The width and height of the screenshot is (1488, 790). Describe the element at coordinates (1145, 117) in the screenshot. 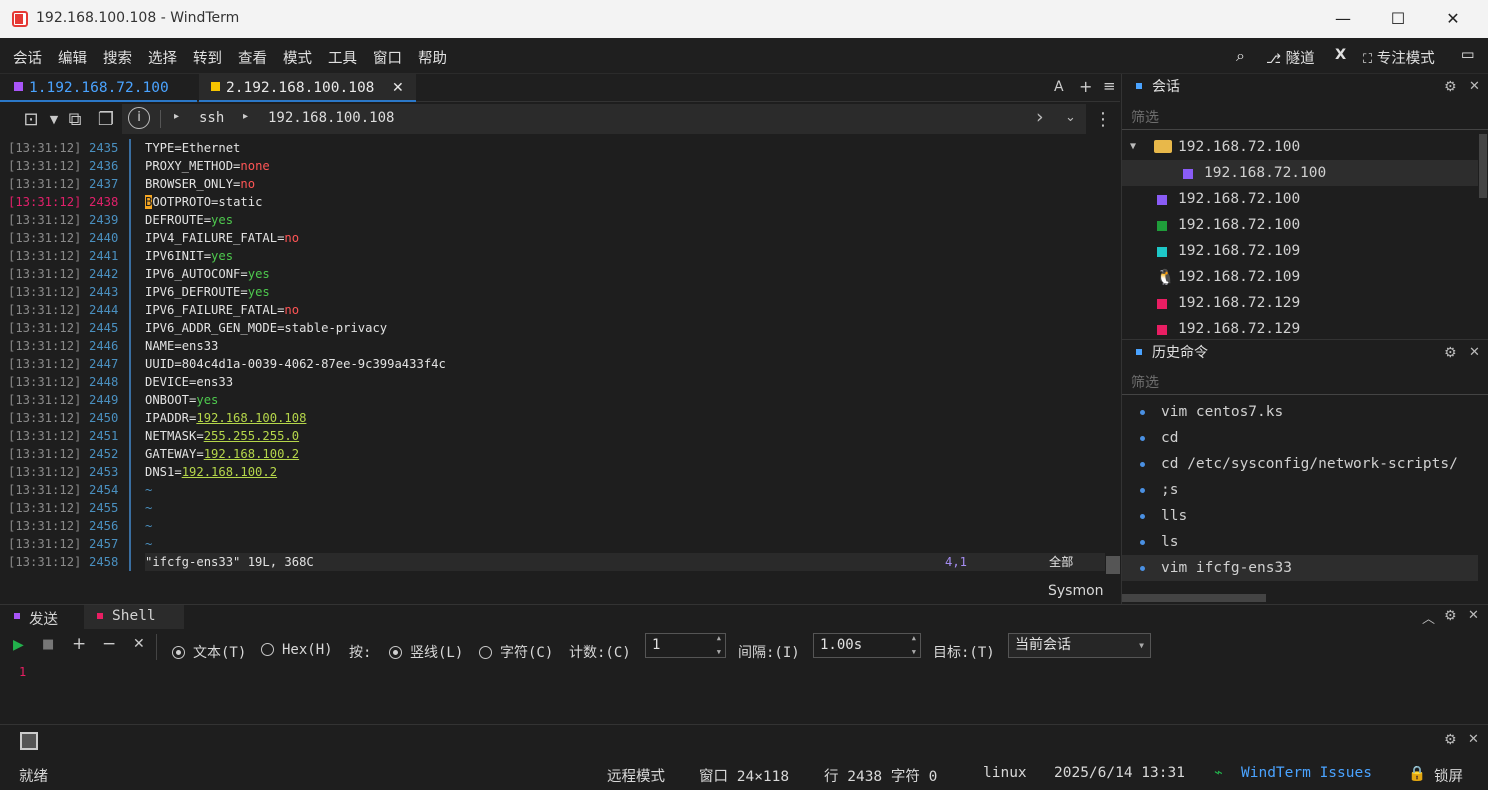

I see `sessions-filter-input: 筛选` at that location.